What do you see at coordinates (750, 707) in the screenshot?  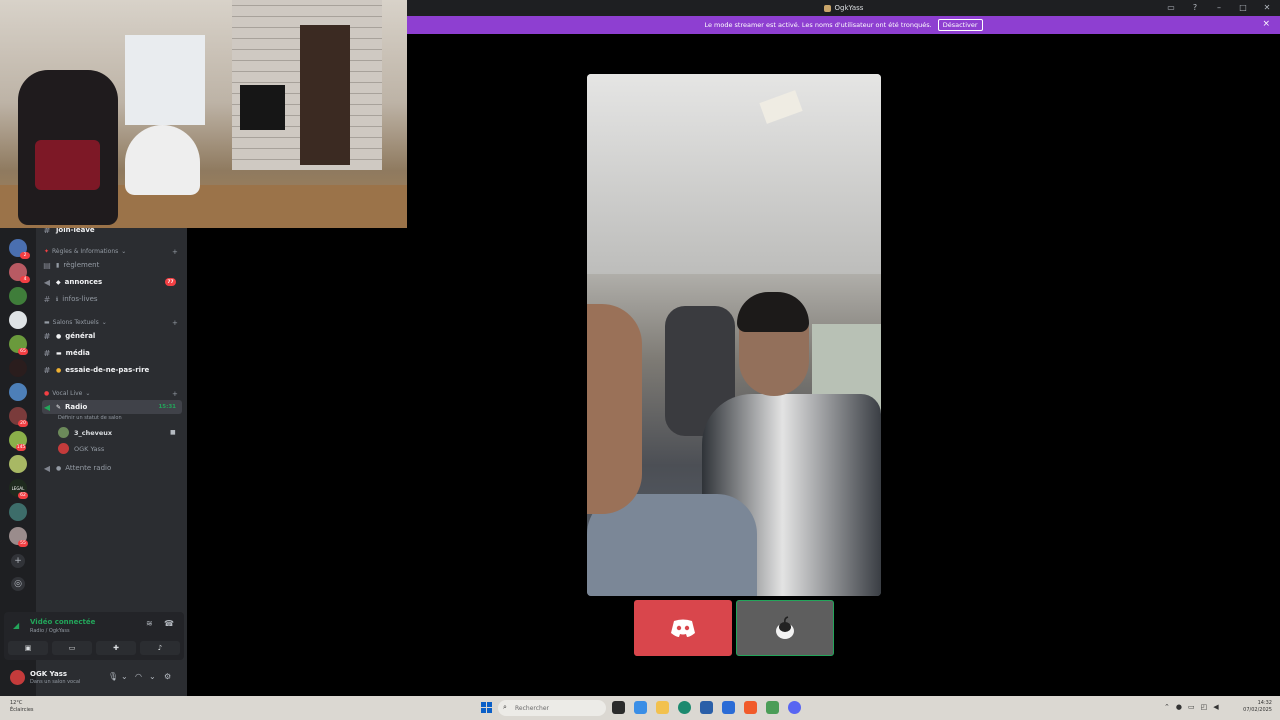 I see `brave-icon` at bounding box center [750, 707].